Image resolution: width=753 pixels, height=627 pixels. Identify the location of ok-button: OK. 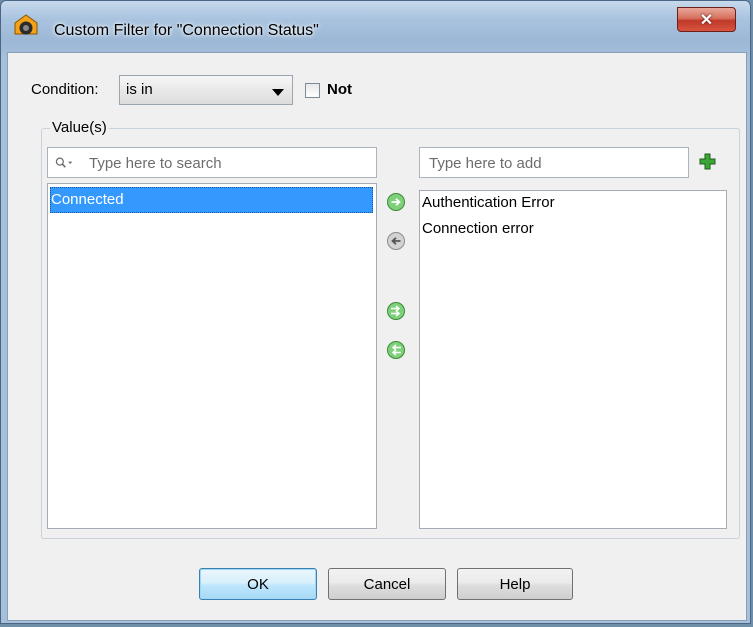
(258, 584).